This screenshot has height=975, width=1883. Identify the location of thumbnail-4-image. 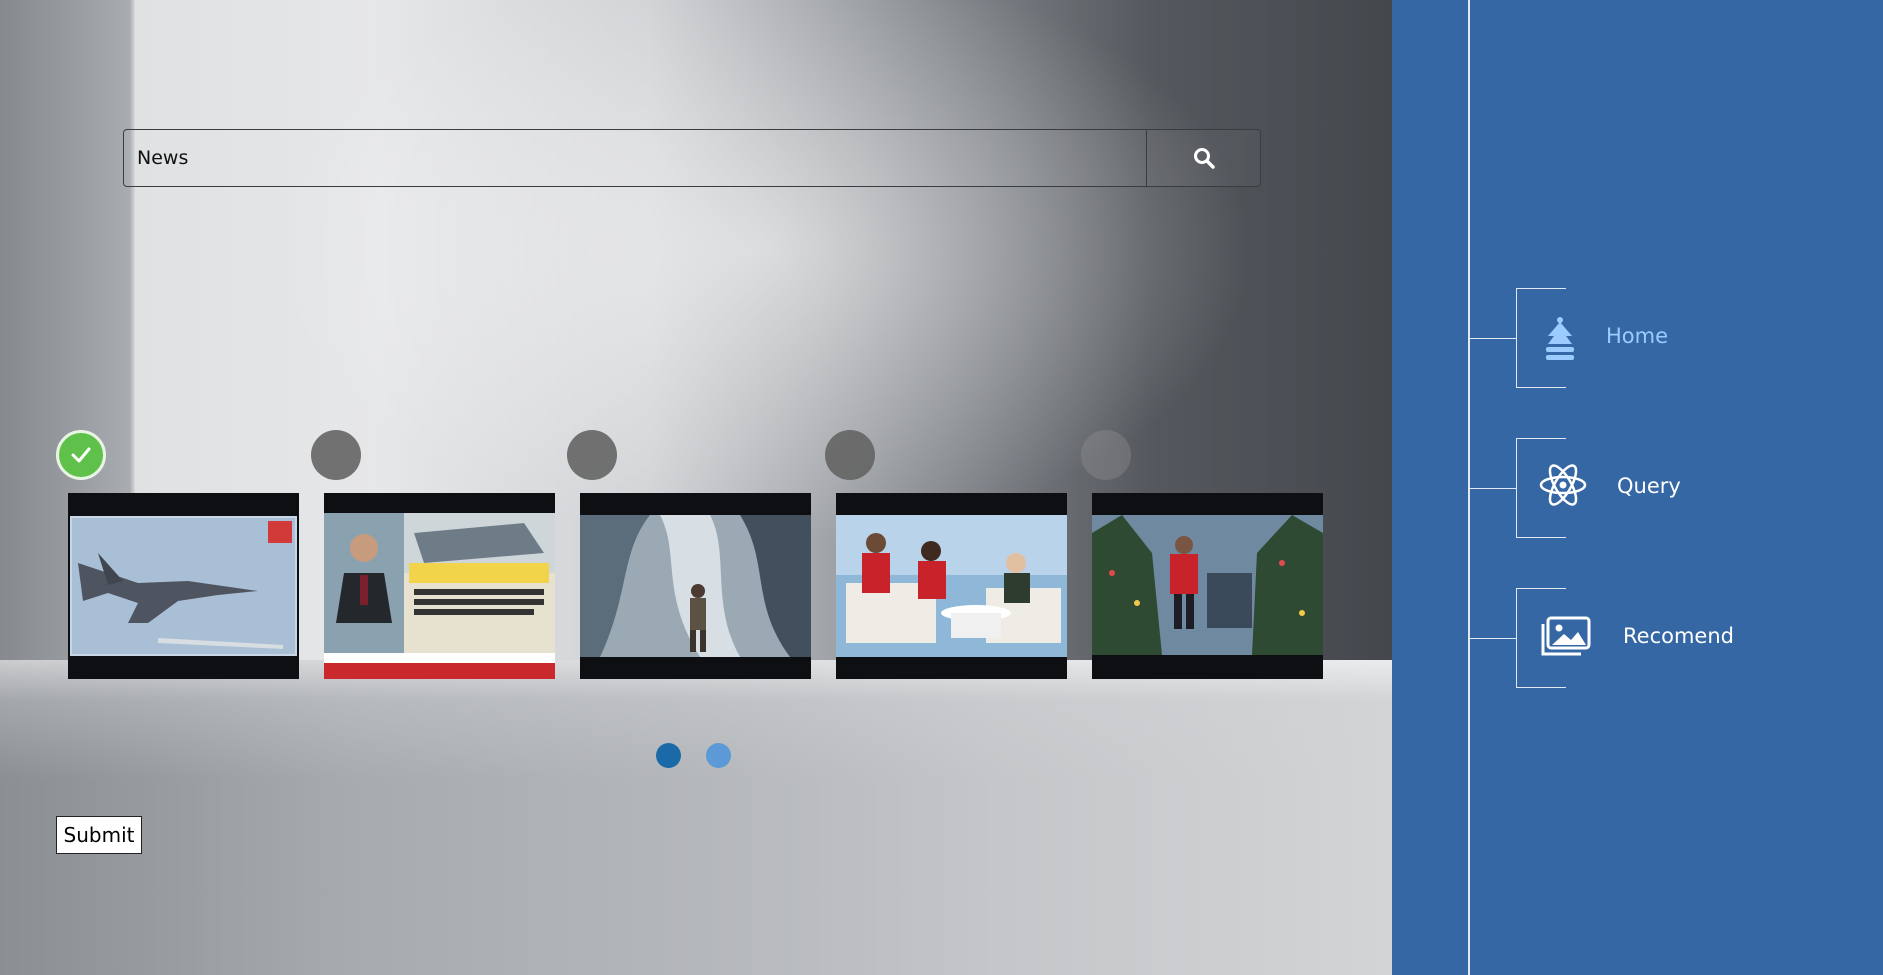
(951, 586).